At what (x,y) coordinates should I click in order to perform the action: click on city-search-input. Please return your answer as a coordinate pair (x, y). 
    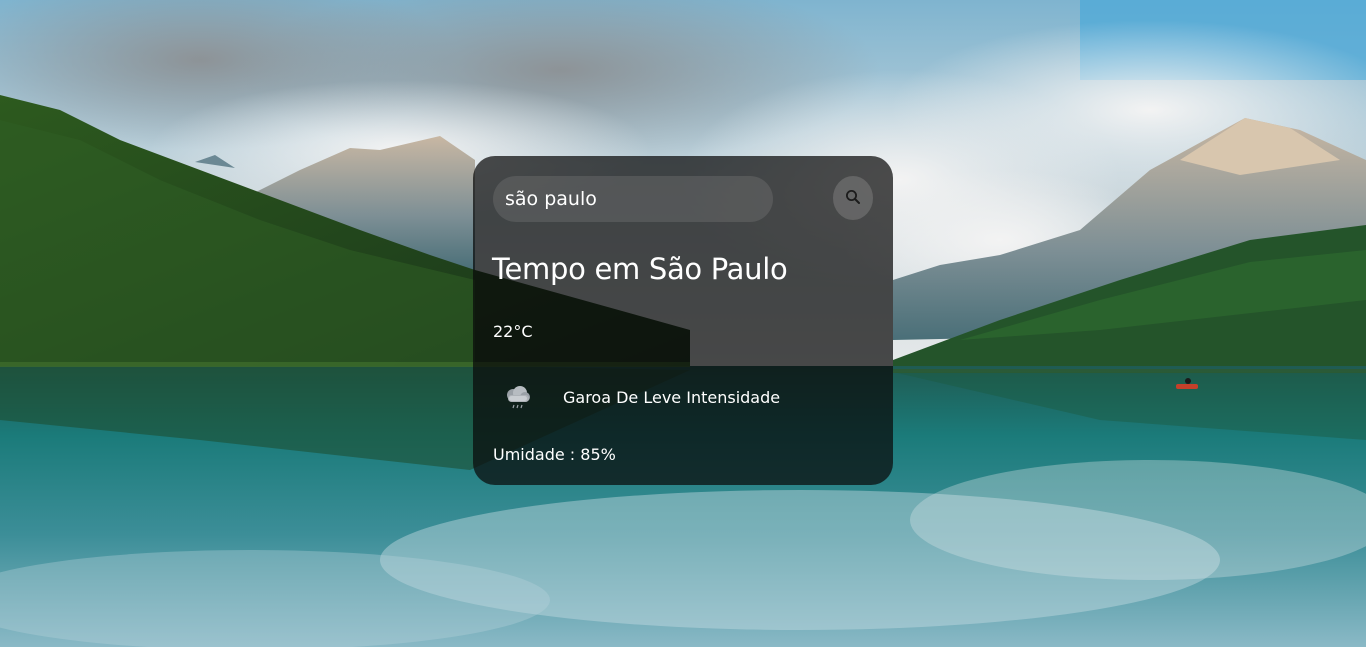
    Looking at the image, I should click on (633, 199).